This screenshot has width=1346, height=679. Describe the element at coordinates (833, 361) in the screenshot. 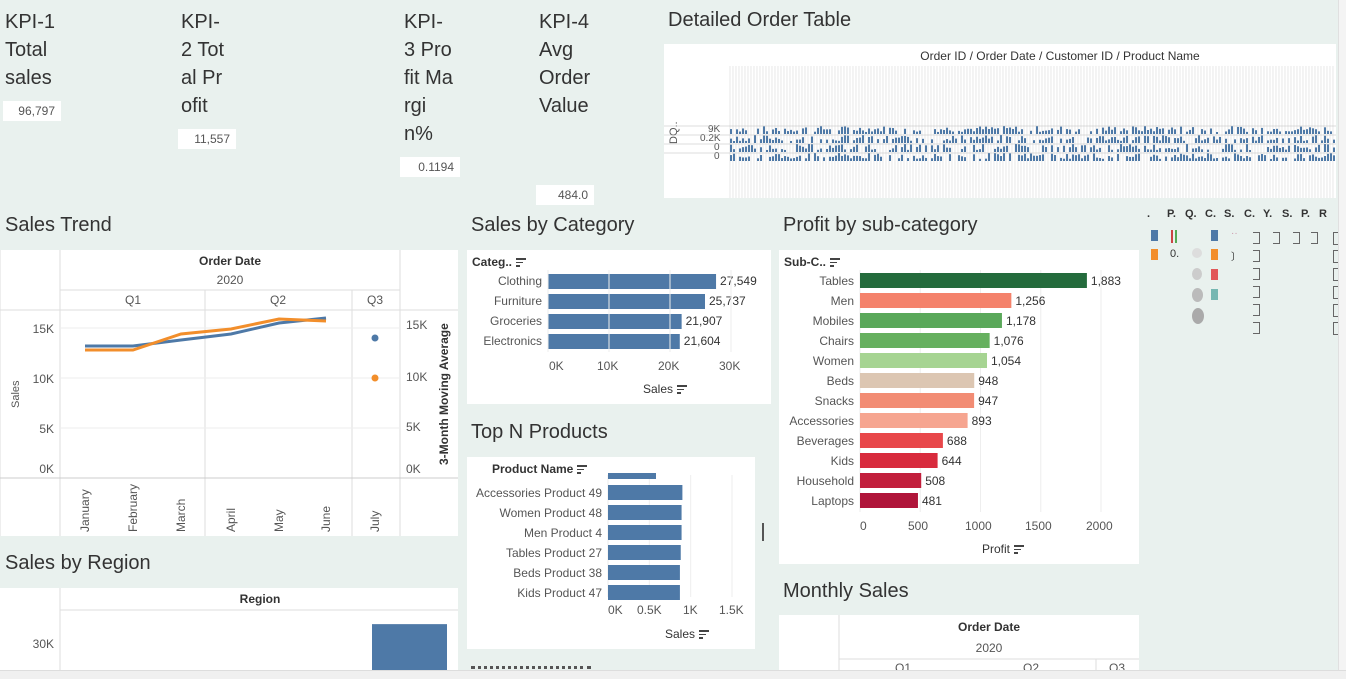

I see `subcategory-label: Women` at that location.